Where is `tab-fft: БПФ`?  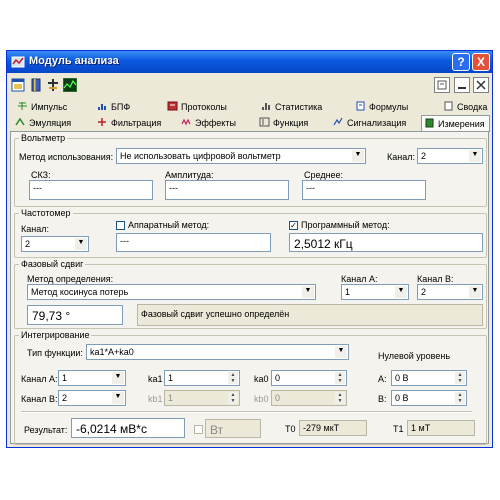 tab-fft: БПФ is located at coordinates (113, 107).